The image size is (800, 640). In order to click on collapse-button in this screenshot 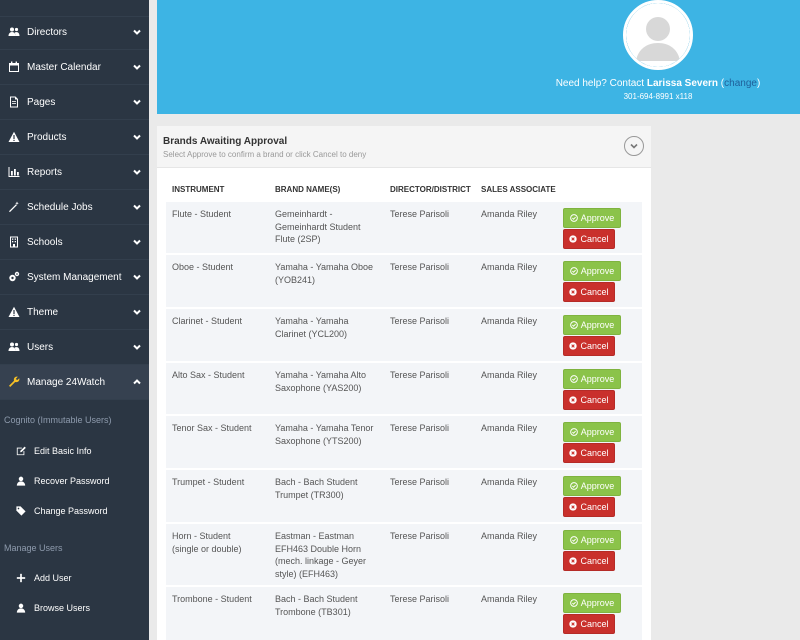, I will do `click(634, 146)`.